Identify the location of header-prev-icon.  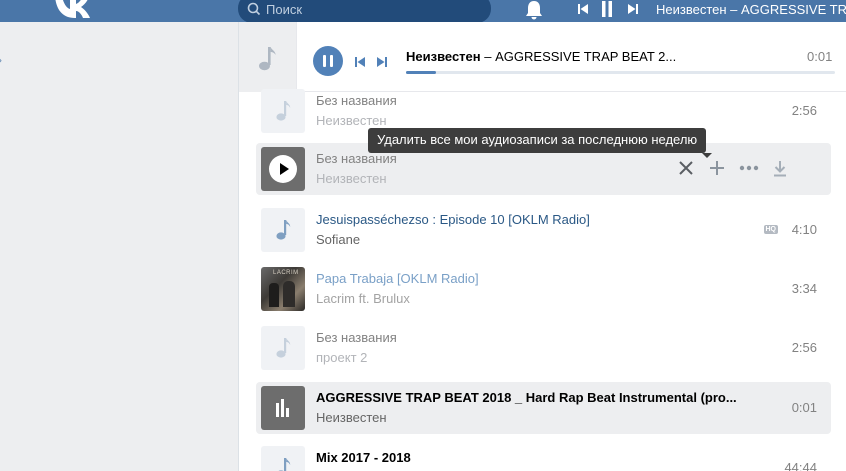
(583, 9).